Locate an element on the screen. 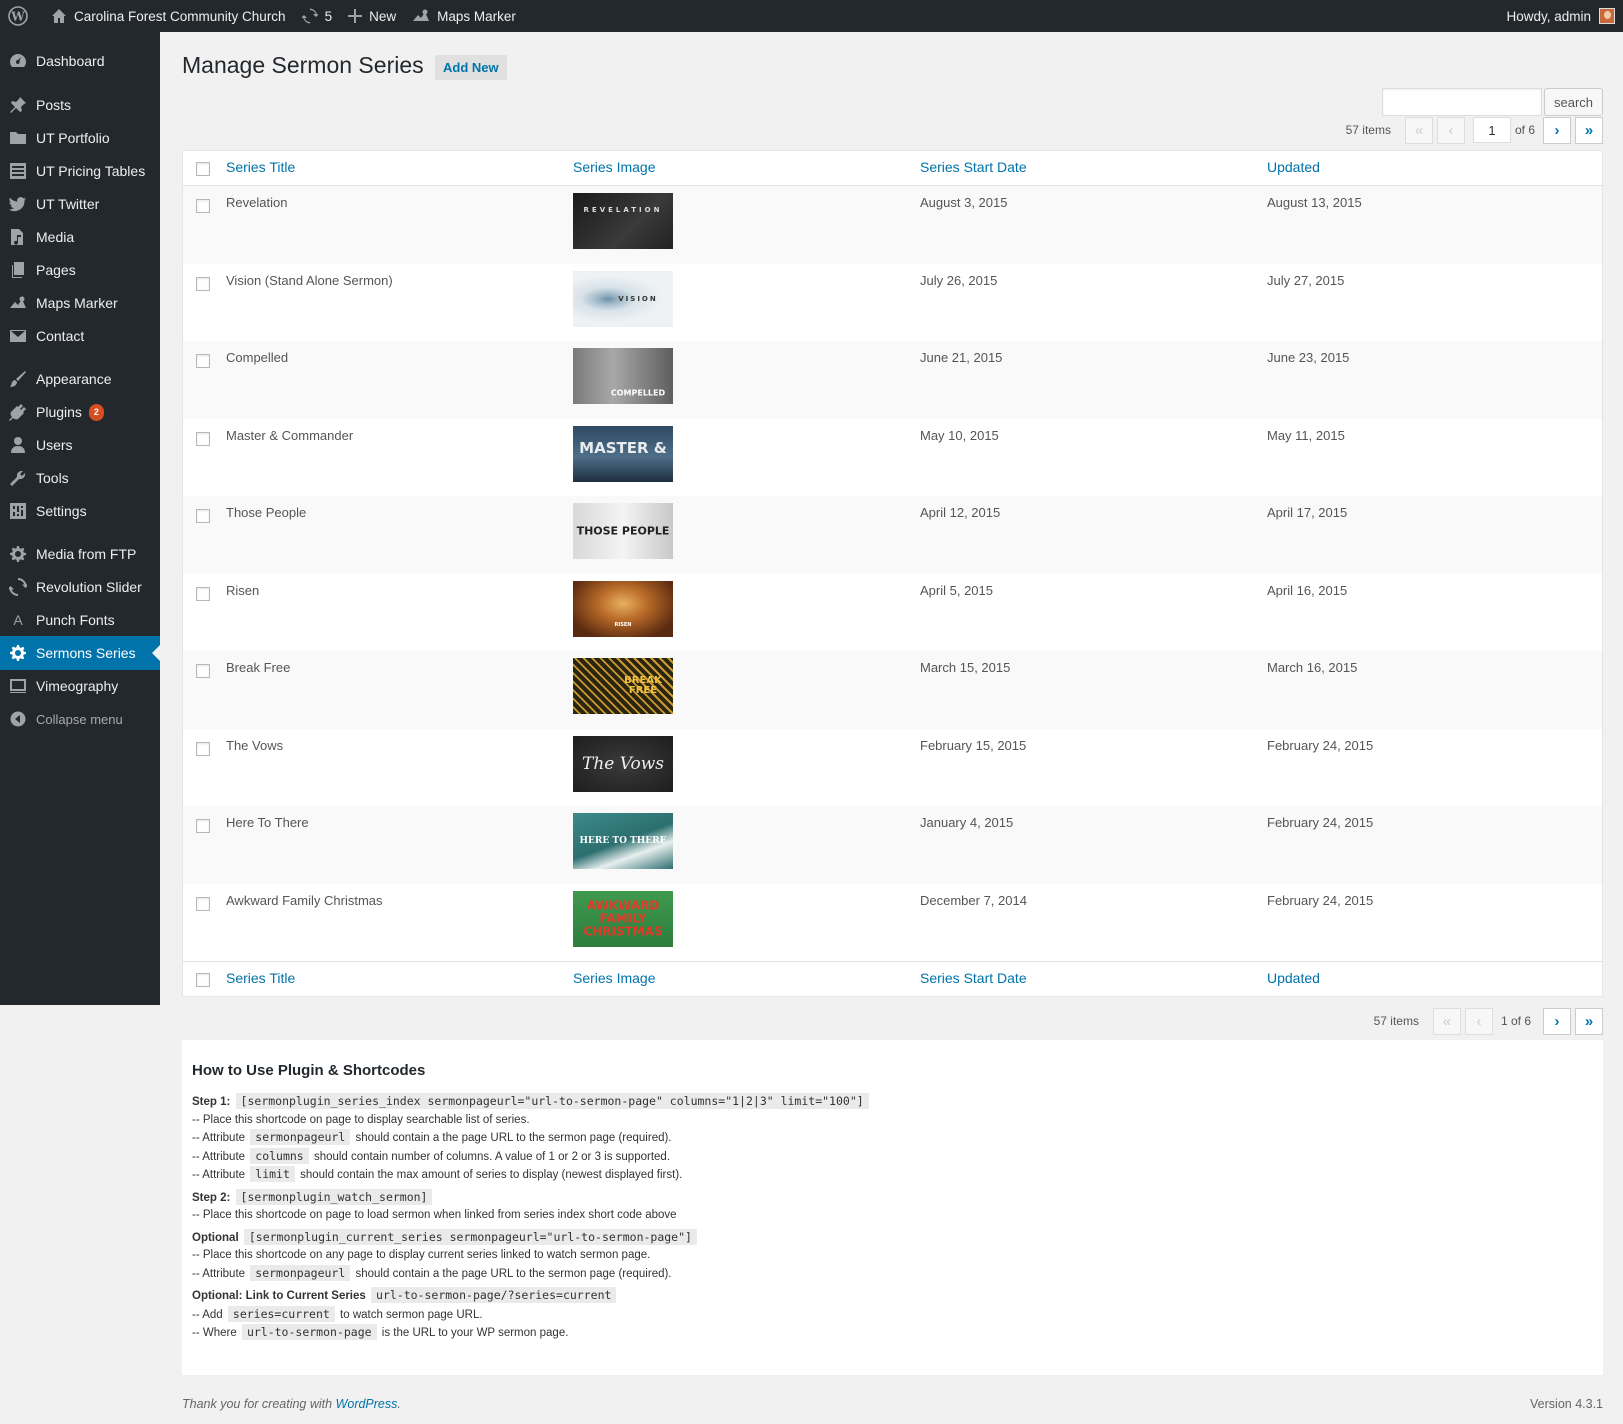 Image resolution: width=1623 pixels, height=1424 pixels. current-page-input: 1 is located at coordinates (1491, 130).